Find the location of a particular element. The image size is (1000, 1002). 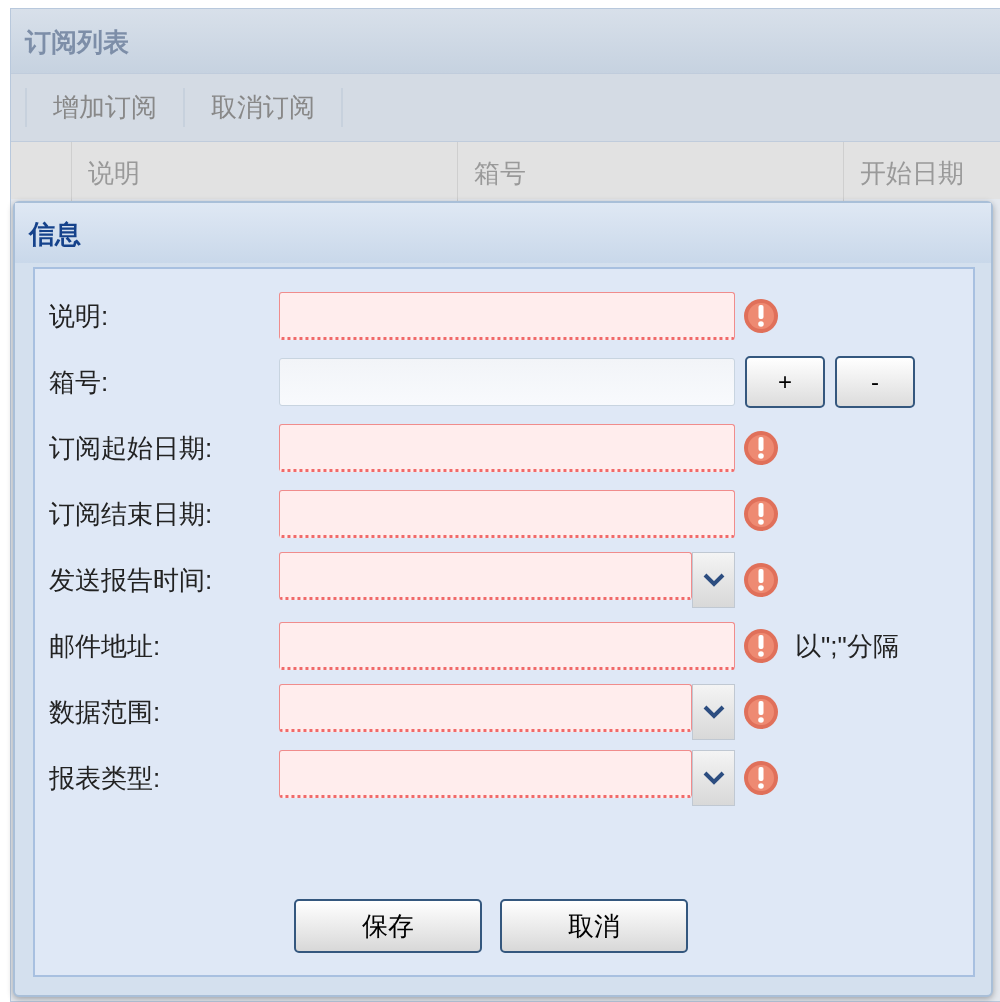

toolbar-button: 增加订阅 is located at coordinates (104, 107).